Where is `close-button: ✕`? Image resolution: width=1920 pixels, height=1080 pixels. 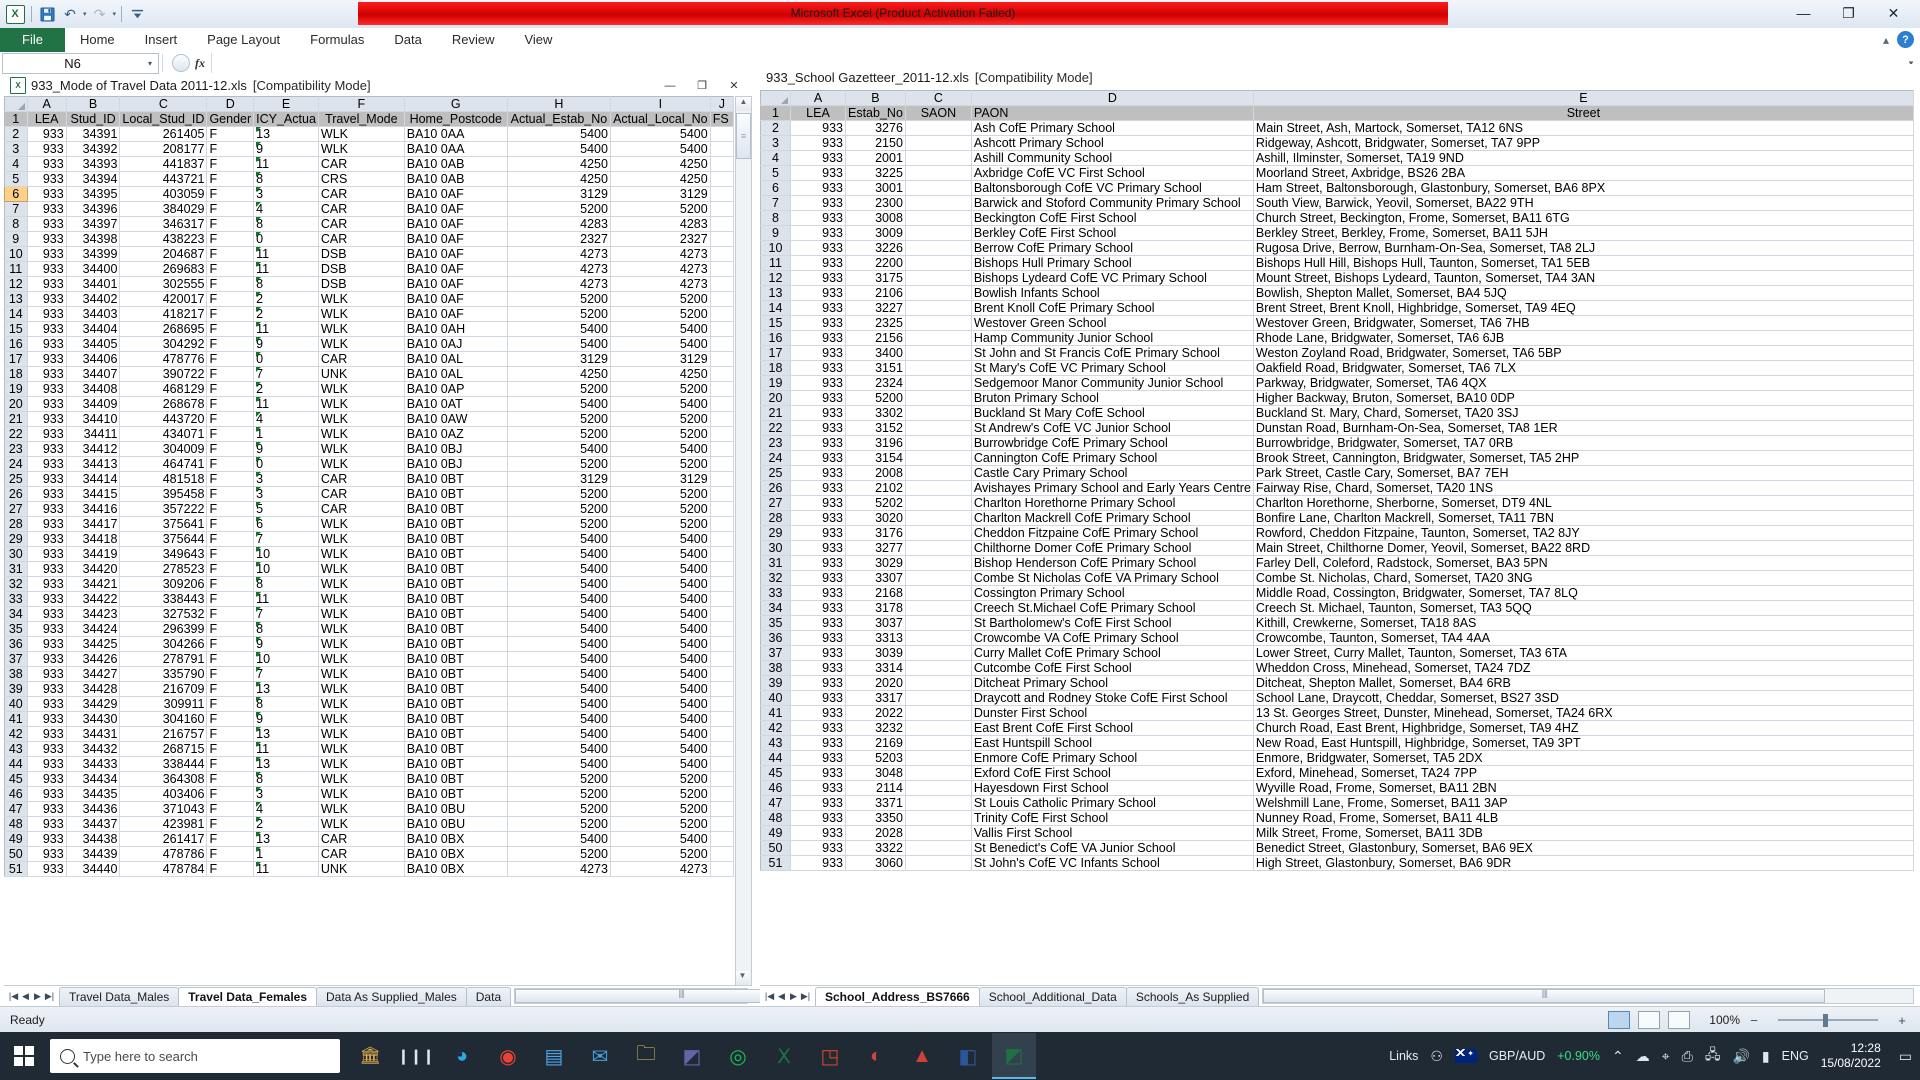 close-button: ✕ is located at coordinates (1893, 13).